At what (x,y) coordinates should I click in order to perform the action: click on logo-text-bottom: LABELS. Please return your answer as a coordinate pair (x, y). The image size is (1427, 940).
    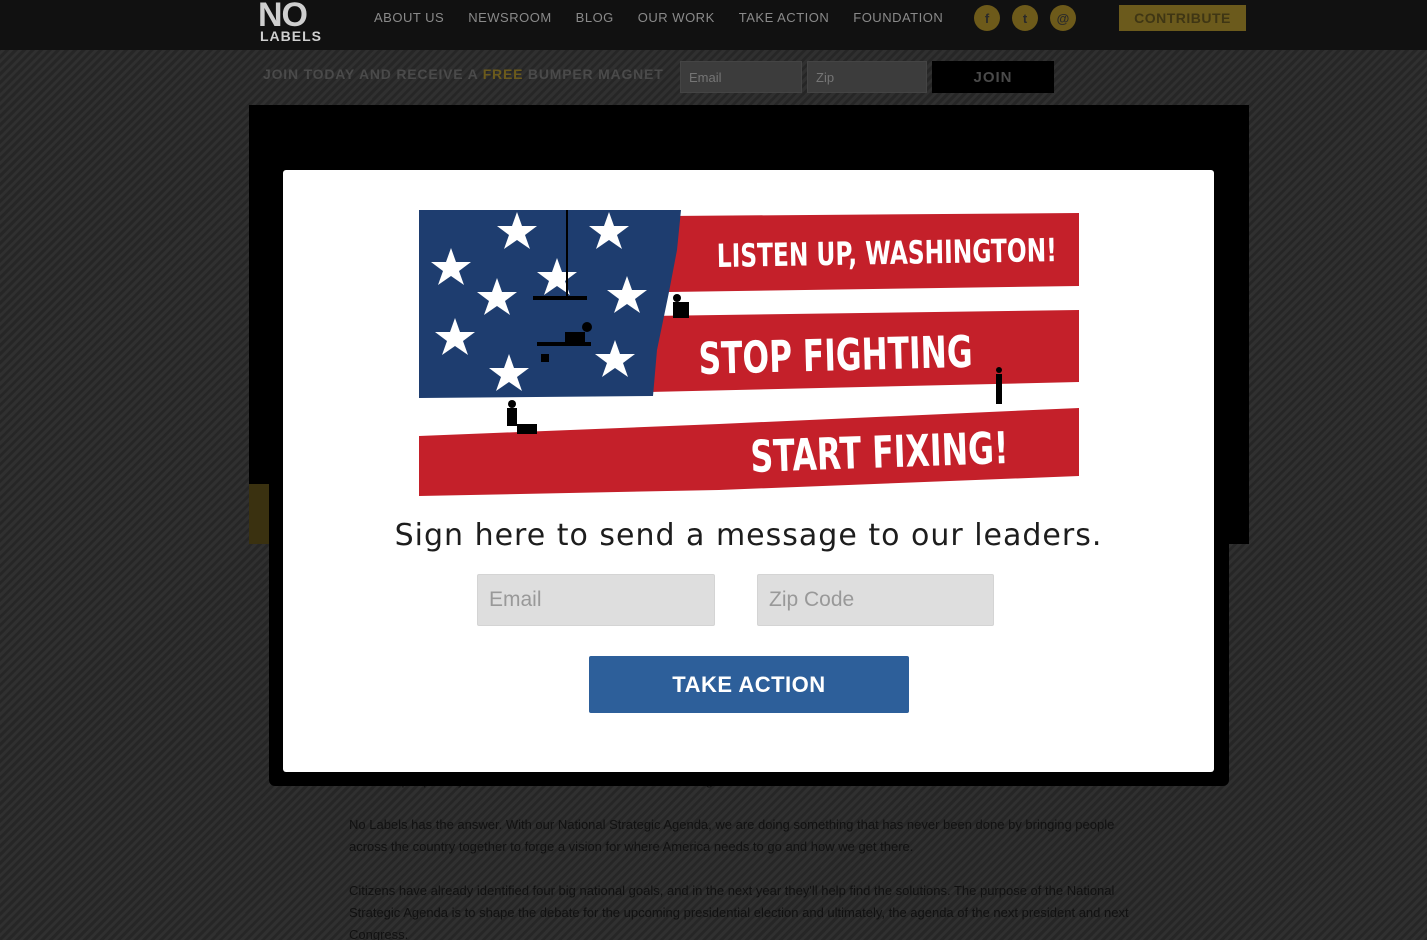
    Looking at the image, I should click on (291, 36).